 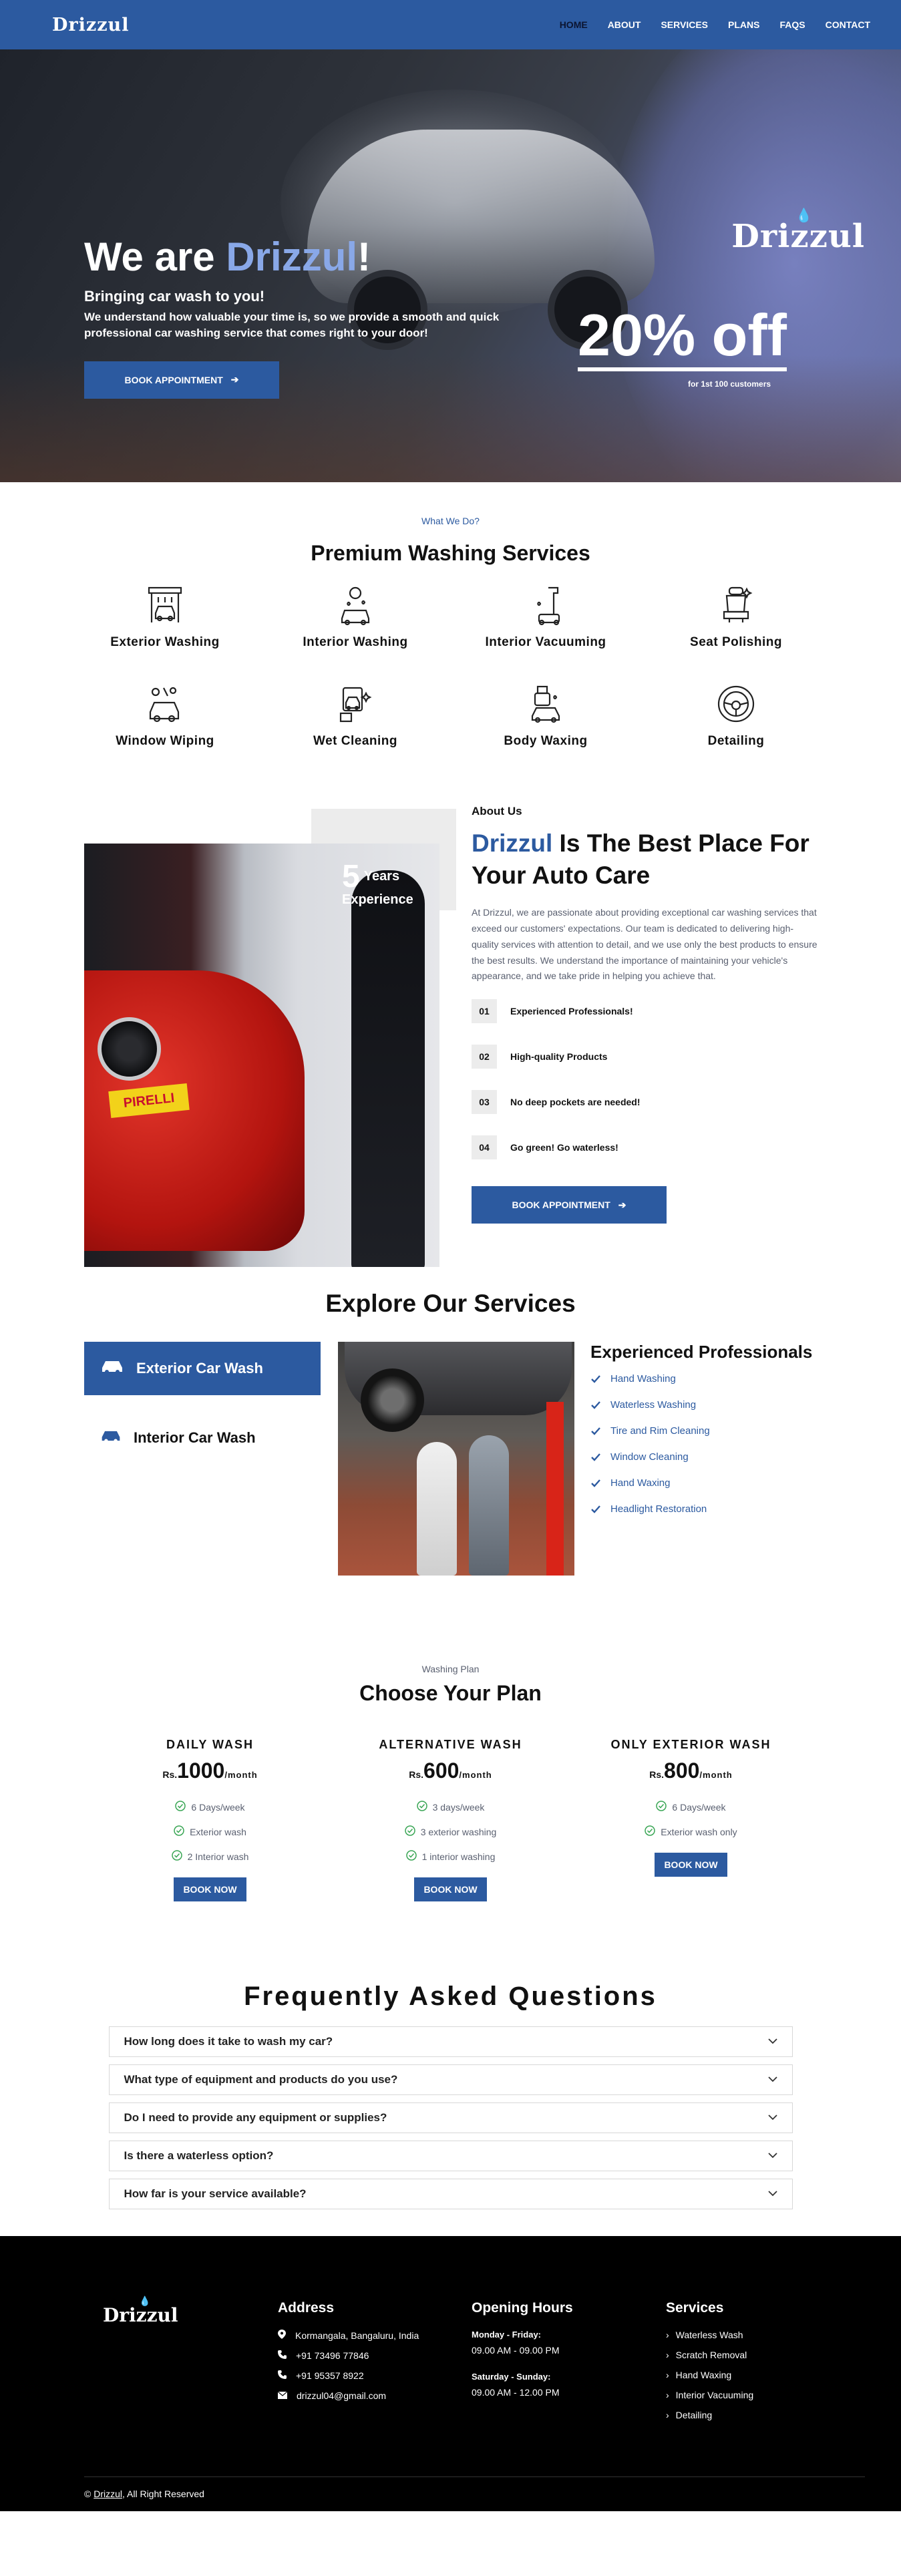 I want to click on faq-item: How long does it take to wash my car?, so click(x=450, y=2042).